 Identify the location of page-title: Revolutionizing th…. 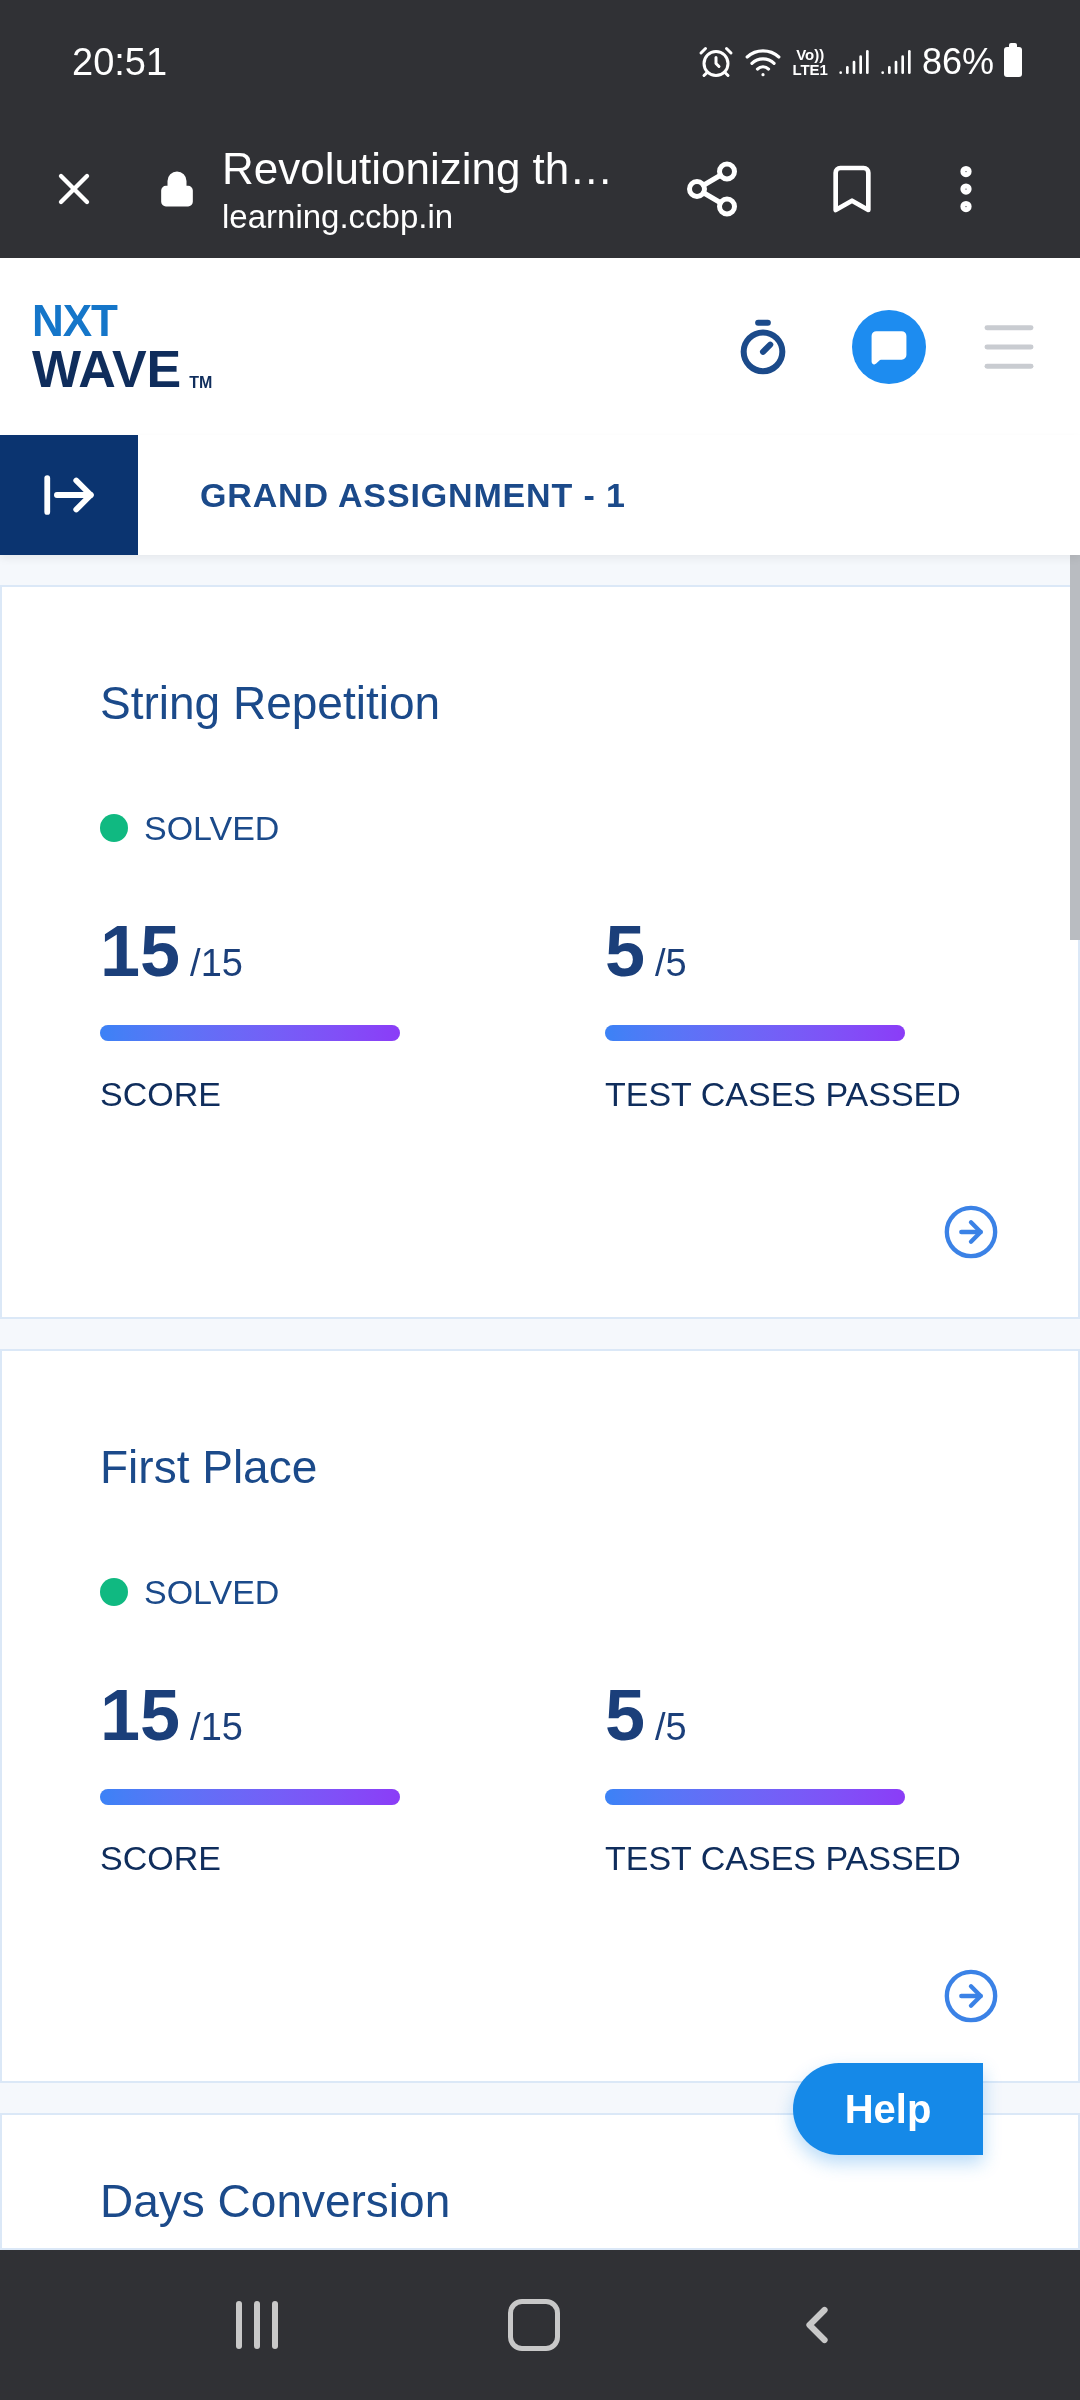
(418, 168).